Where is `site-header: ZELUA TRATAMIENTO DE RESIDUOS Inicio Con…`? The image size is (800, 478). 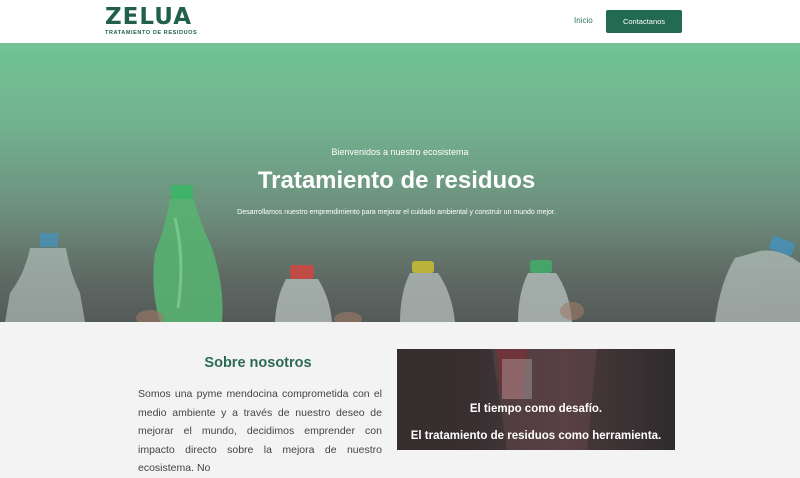 site-header: ZELUA TRATAMIENTO DE RESIDUOS Inicio Con… is located at coordinates (400, 22).